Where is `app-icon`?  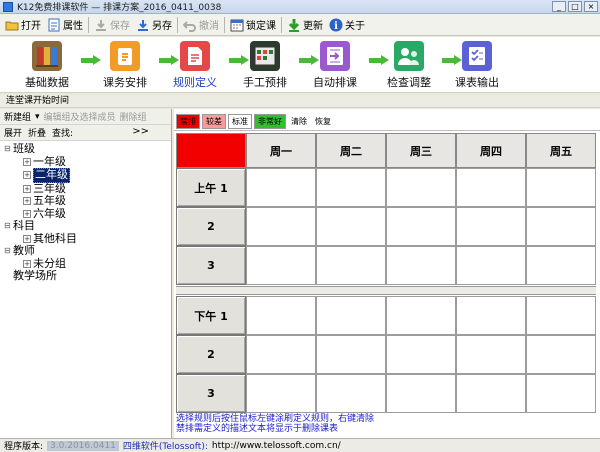
app-icon is located at coordinates (8, 6).